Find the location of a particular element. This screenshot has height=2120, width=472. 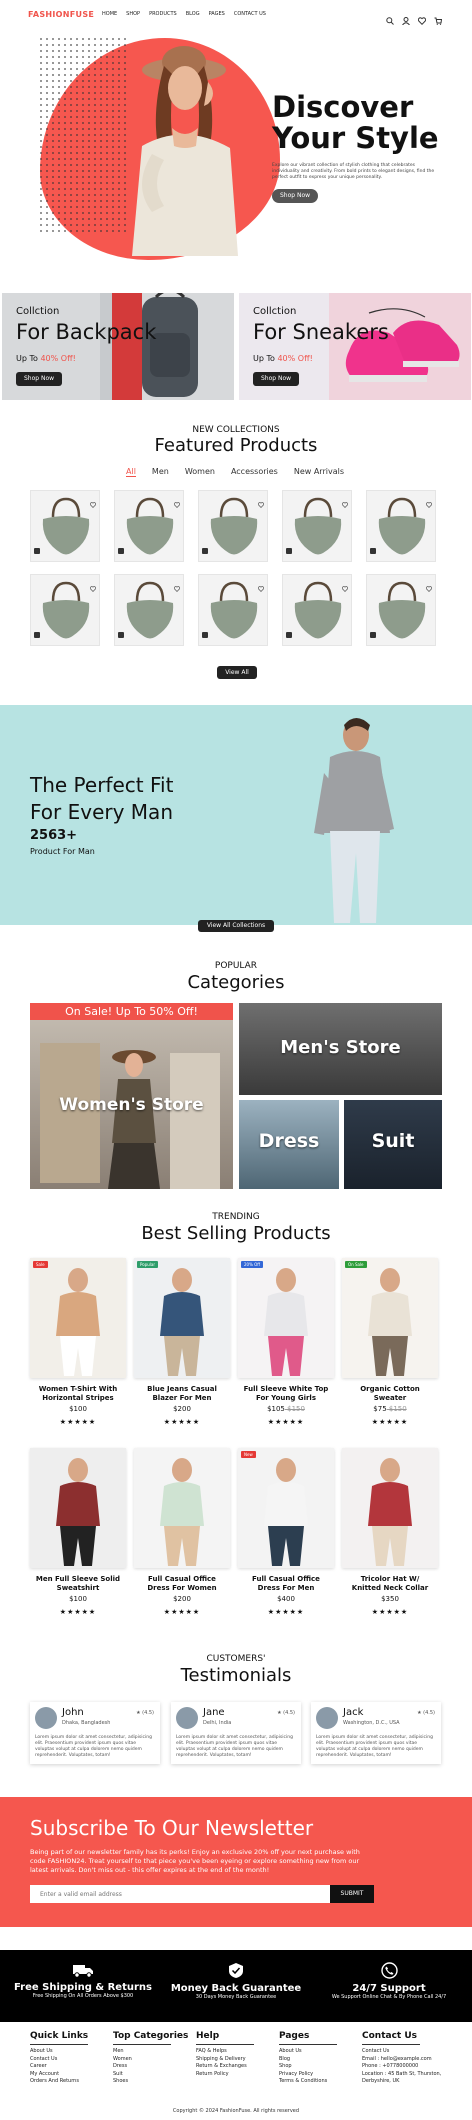

footer-link: Career is located at coordinates (59, 2067).